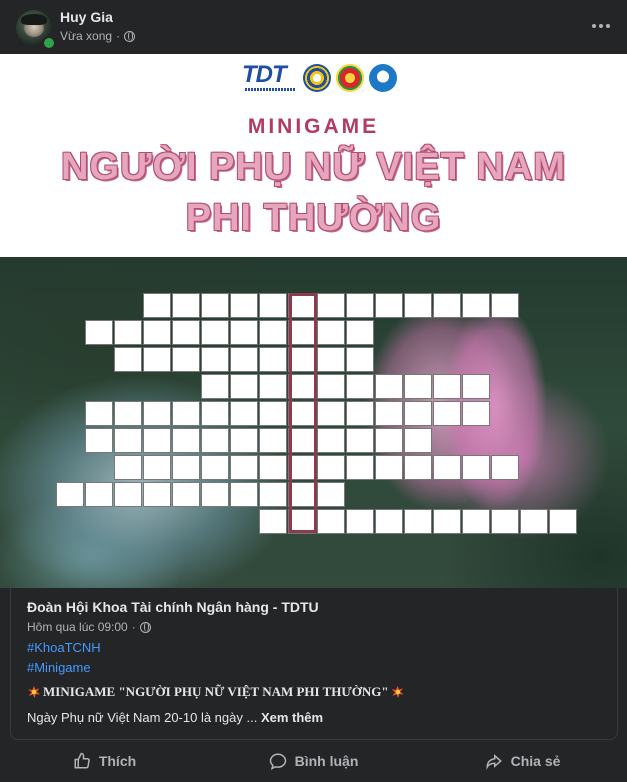 This screenshot has height=782, width=627. I want to click on share-label: Chia sẻ, so click(535, 761).